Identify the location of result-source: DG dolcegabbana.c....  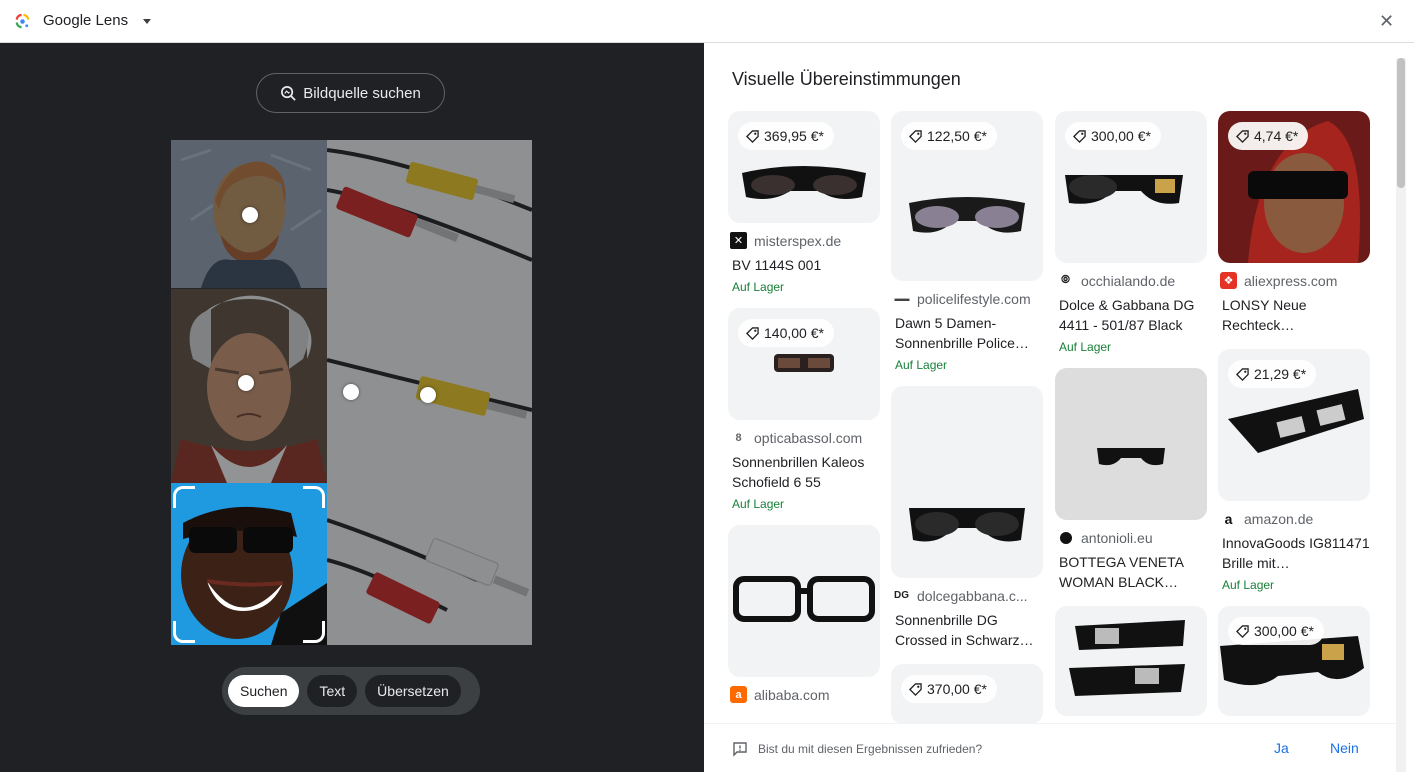
(968, 595).